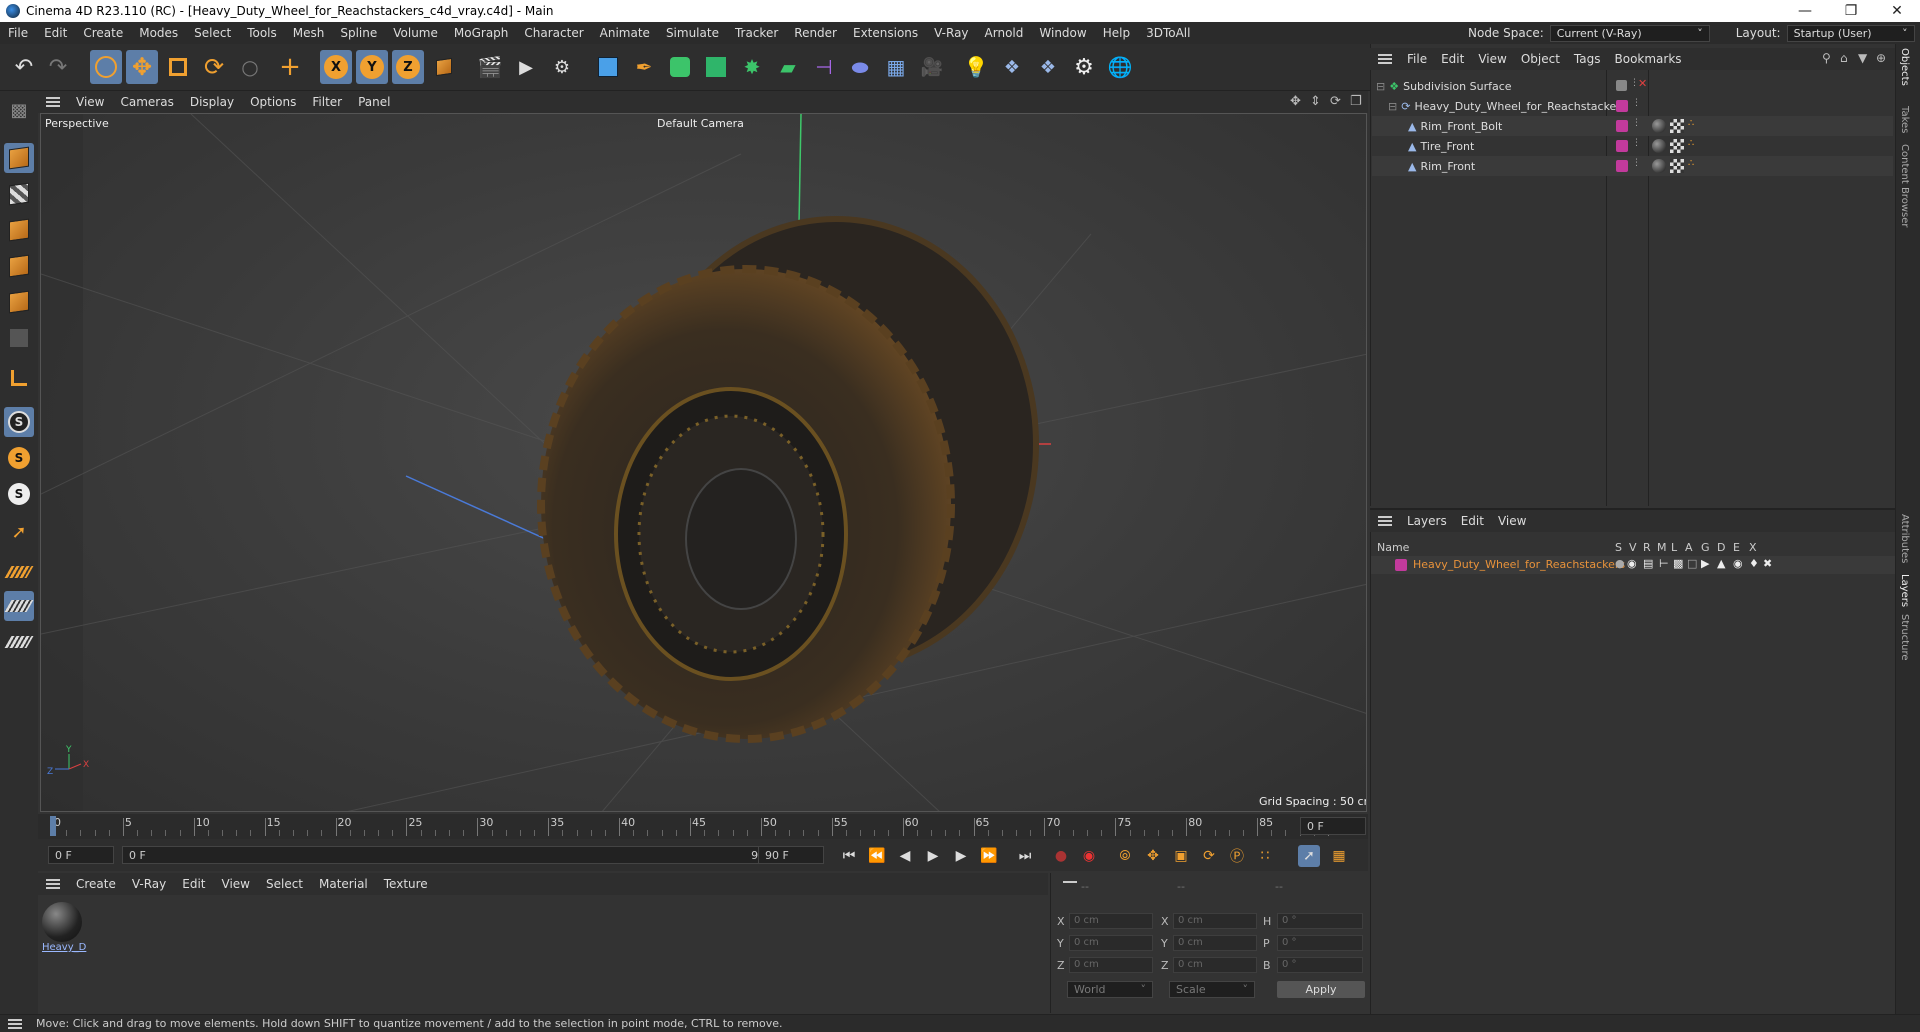  What do you see at coordinates (1492, 59) in the screenshot?
I see `object-menu-view: View` at bounding box center [1492, 59].